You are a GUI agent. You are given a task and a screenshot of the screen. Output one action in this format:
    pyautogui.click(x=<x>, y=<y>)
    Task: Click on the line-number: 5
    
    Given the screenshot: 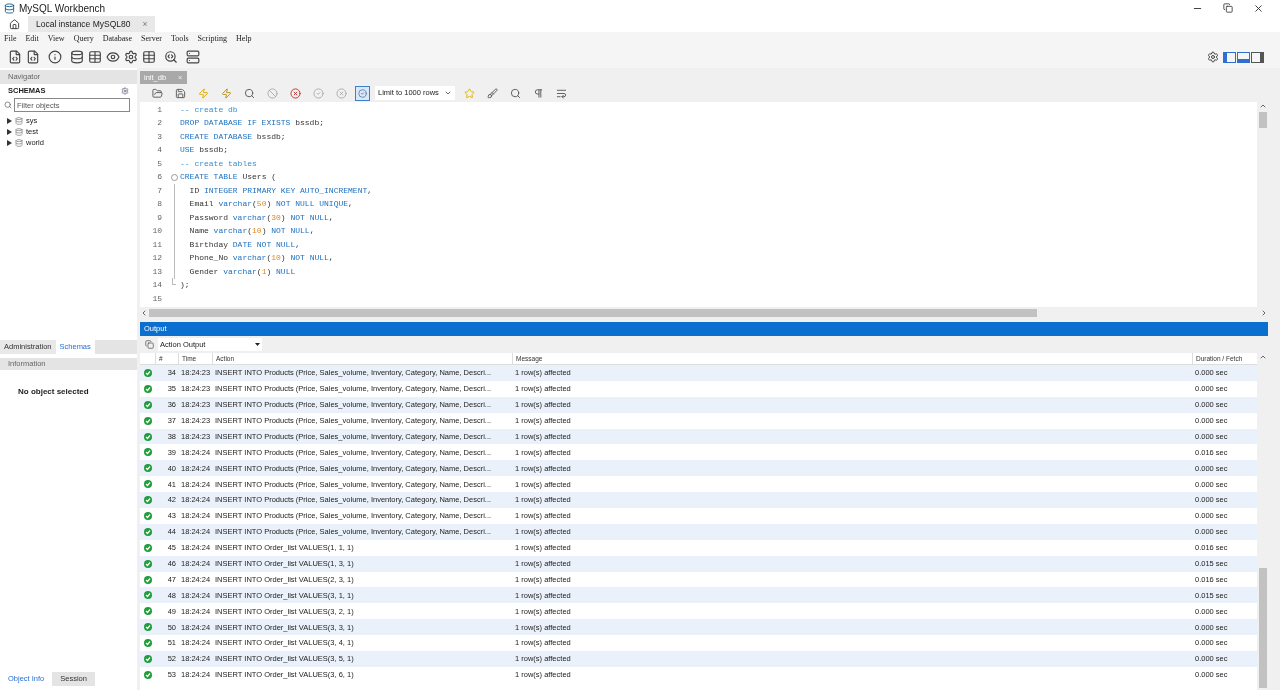 What is the action you would take?
    pyautogui.click(x=159, y=163)
    